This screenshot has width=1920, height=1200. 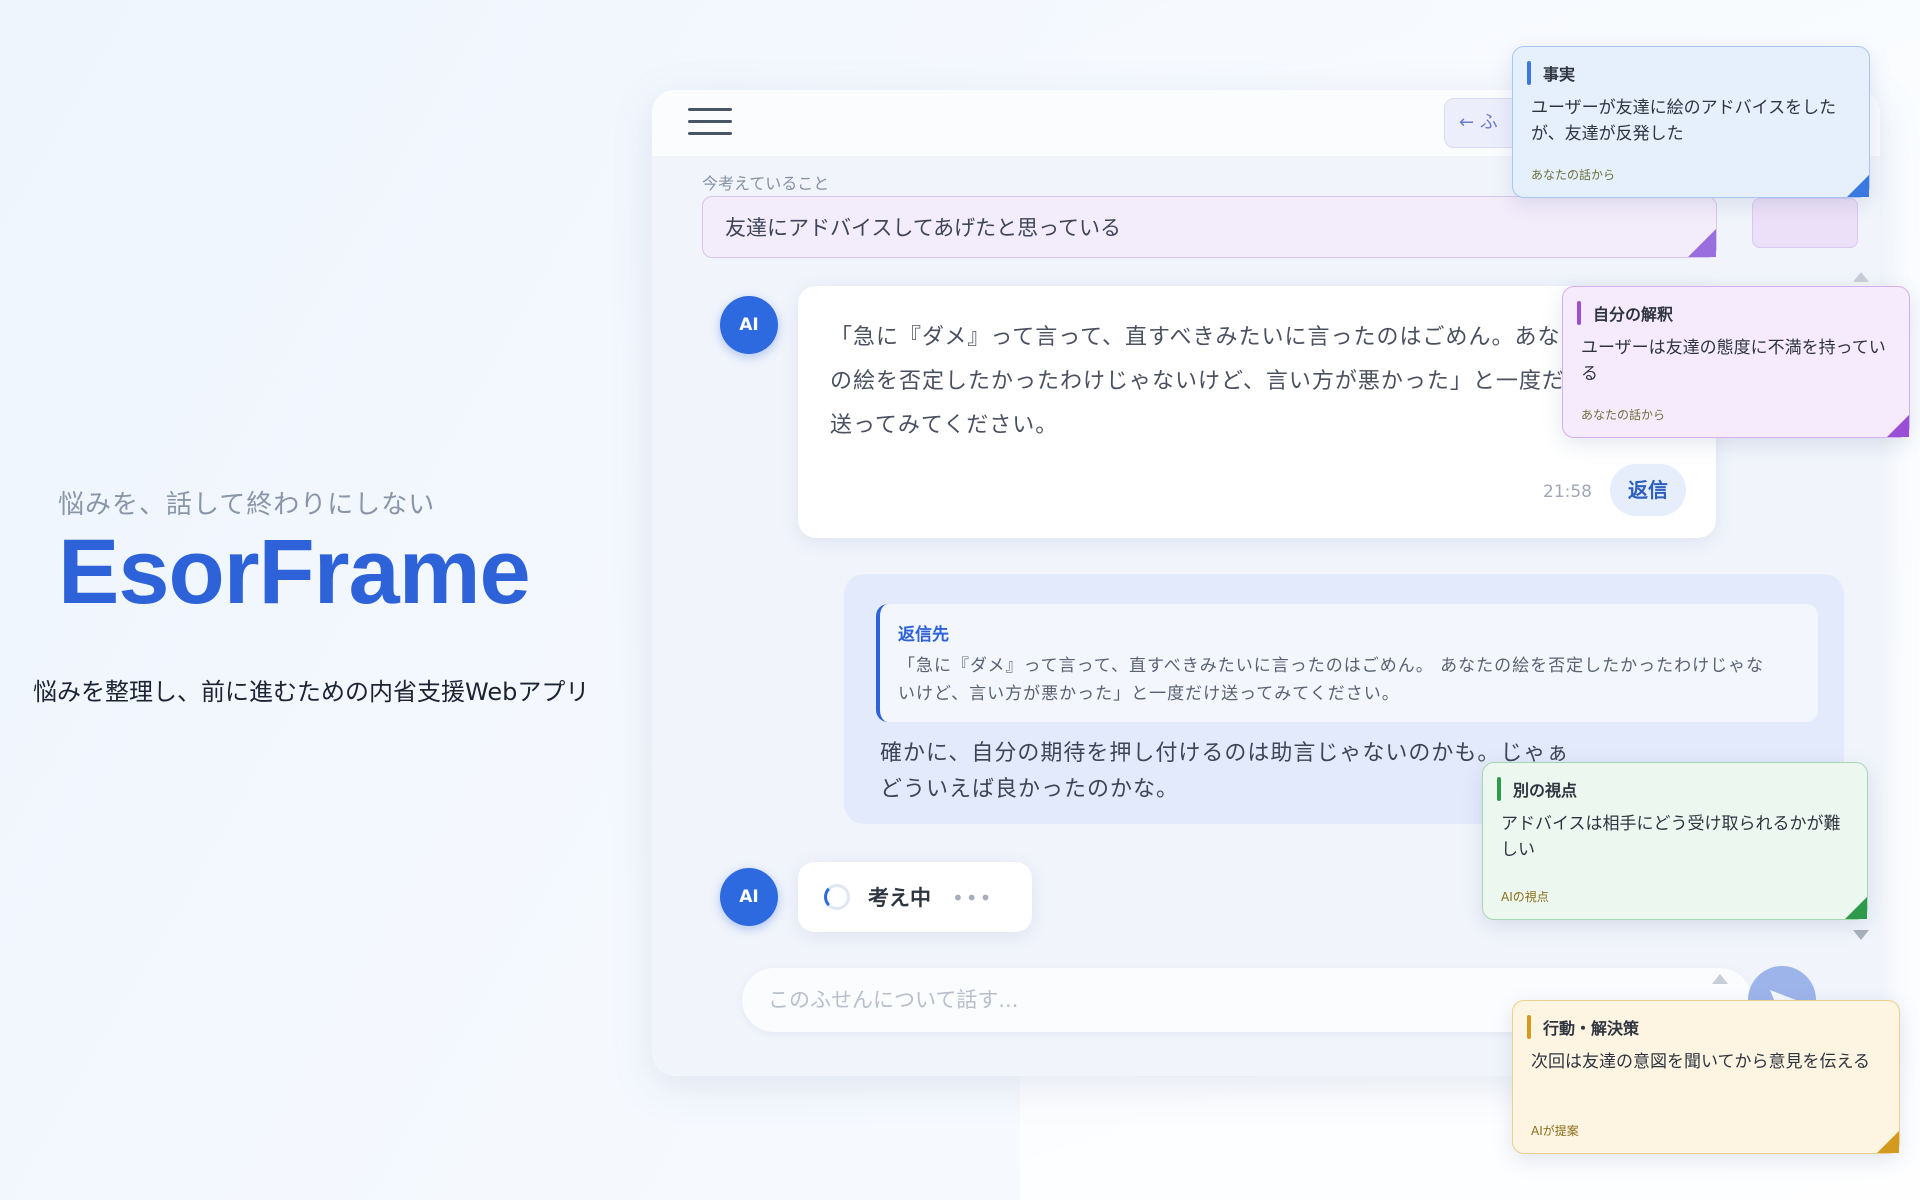 I want to click on puzzle-decoration, so click(x=1805, y=223).